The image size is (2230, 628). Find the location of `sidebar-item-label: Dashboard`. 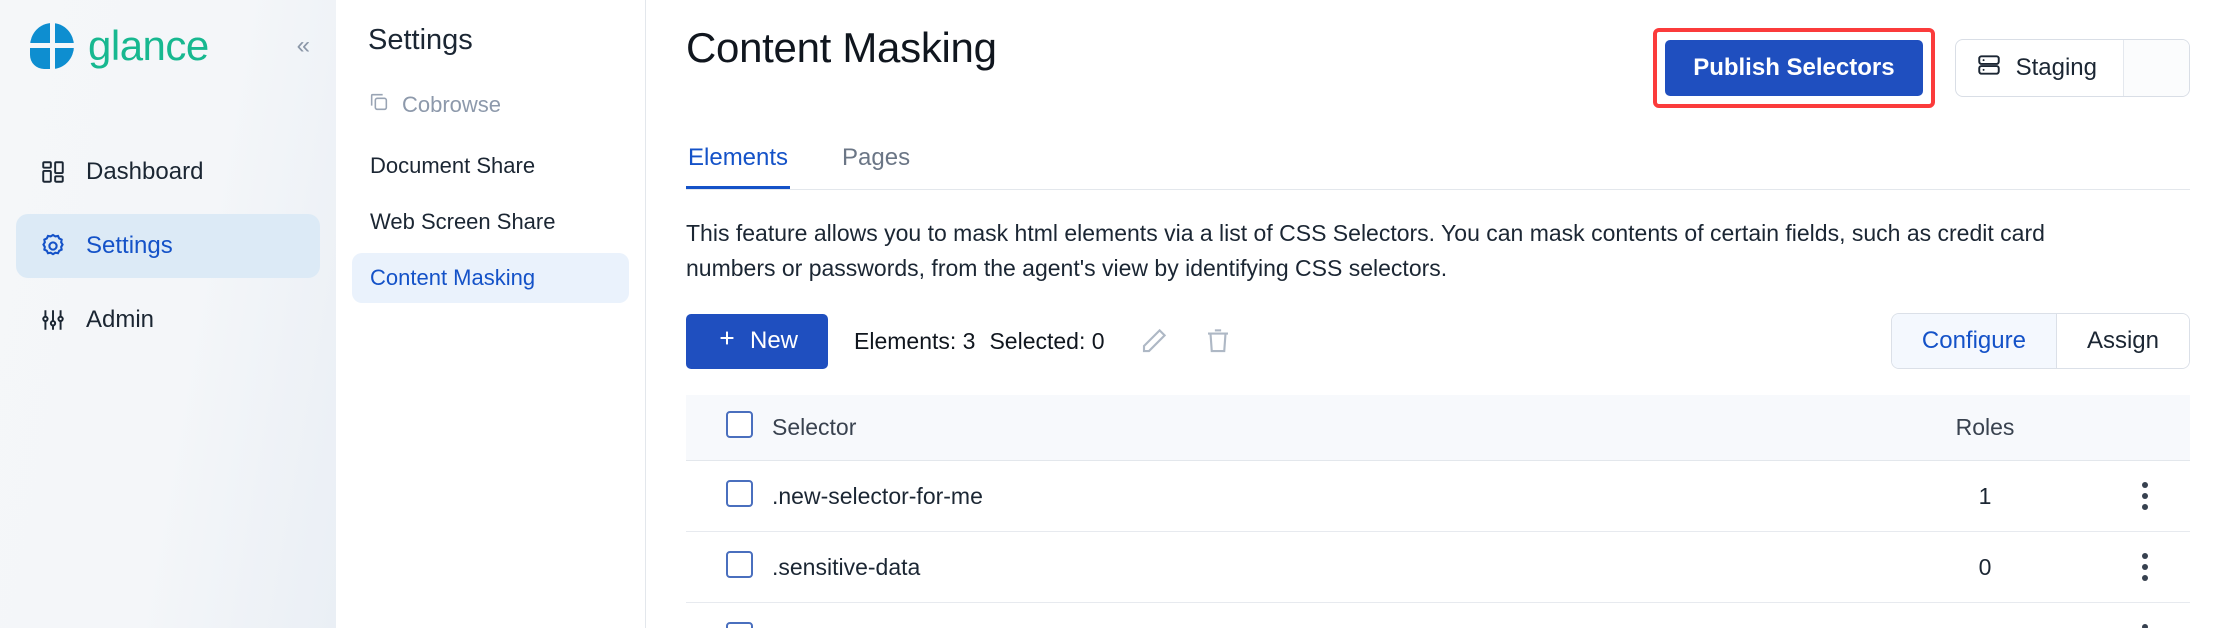

sidebar-item-label: Dashboard is located at coordinates (145, 171).